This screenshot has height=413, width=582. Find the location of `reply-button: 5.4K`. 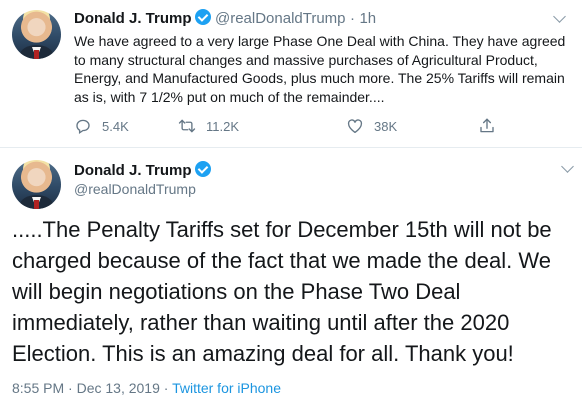

reply-button: 5.4K is located at coordinates (101, 126).